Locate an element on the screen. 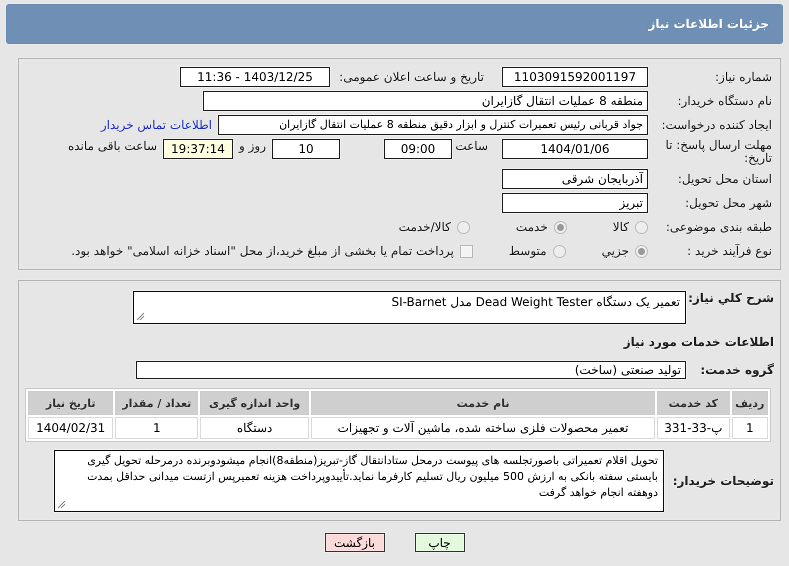  table-cell: پ-33-331 is located at coordinates (693, 428).